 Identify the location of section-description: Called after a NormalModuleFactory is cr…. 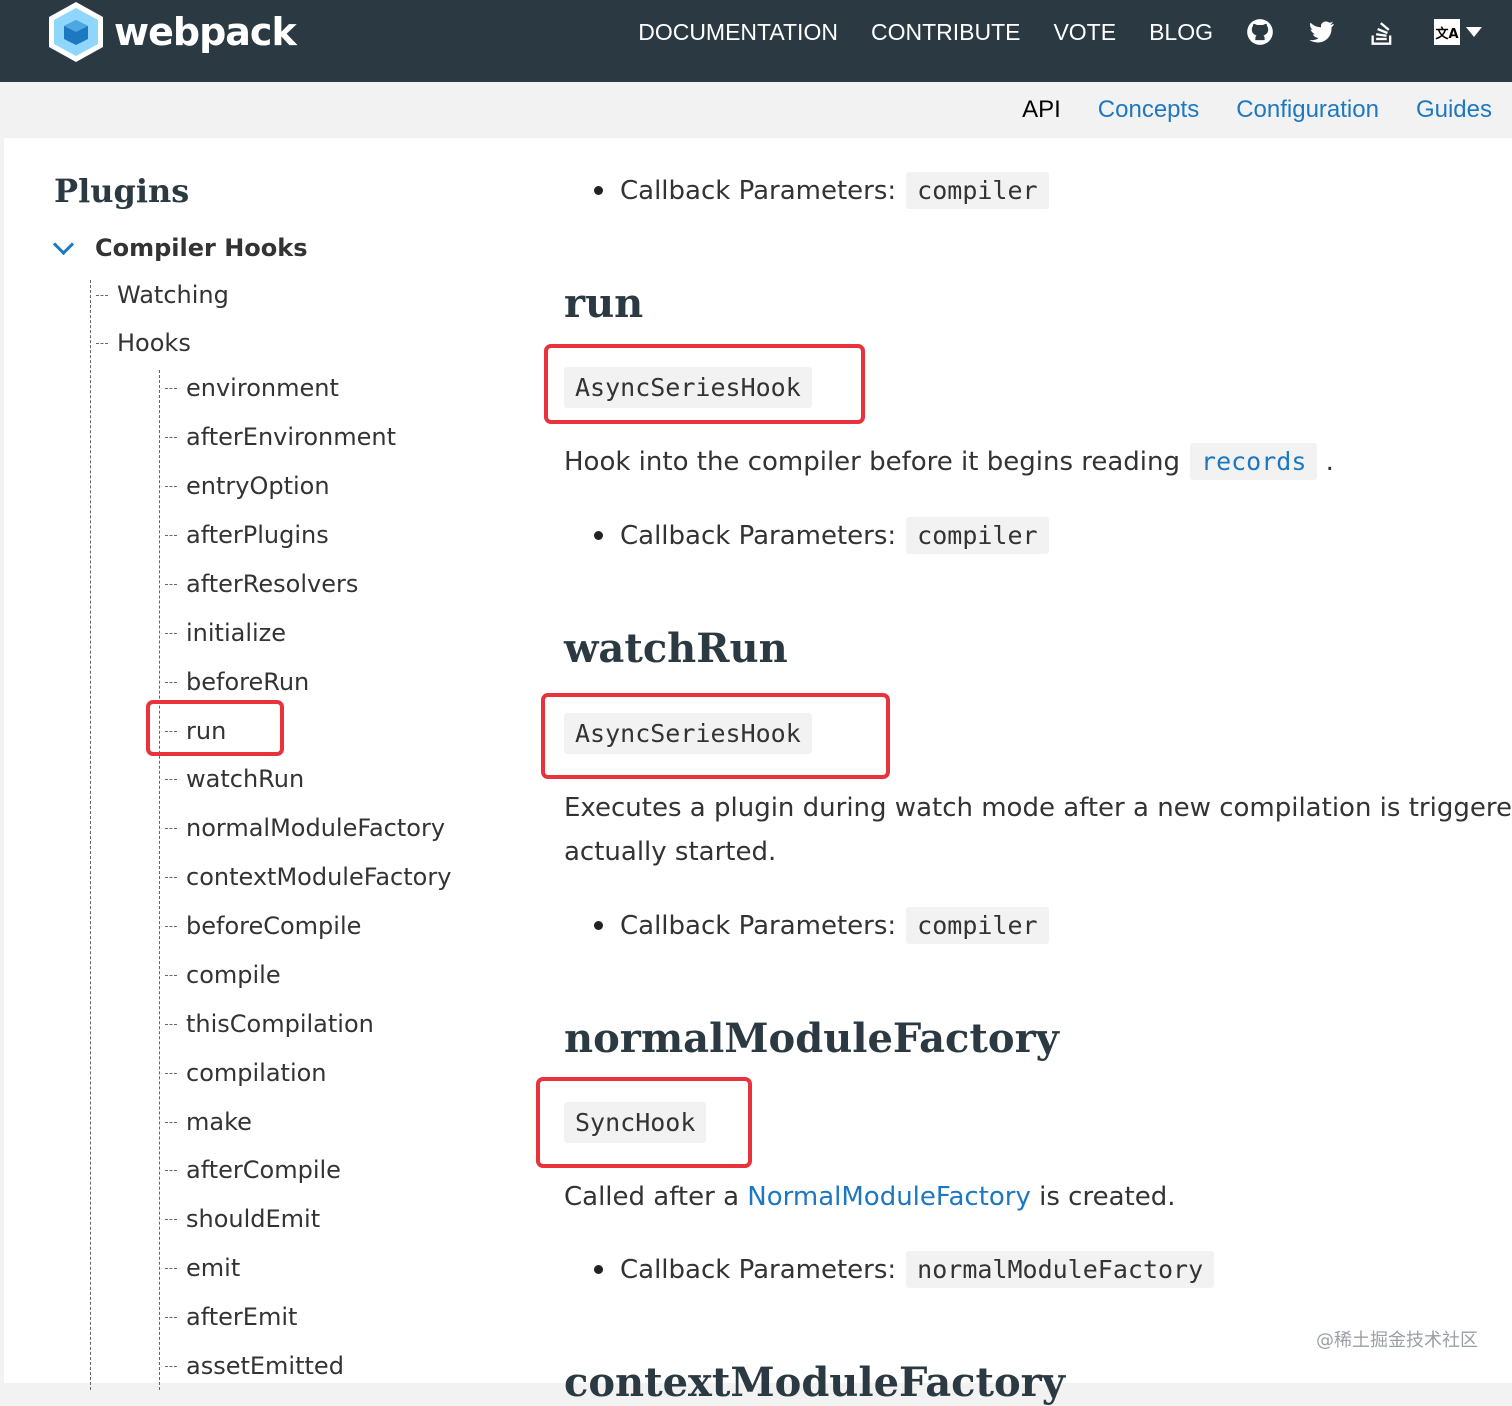
(870, 1197).